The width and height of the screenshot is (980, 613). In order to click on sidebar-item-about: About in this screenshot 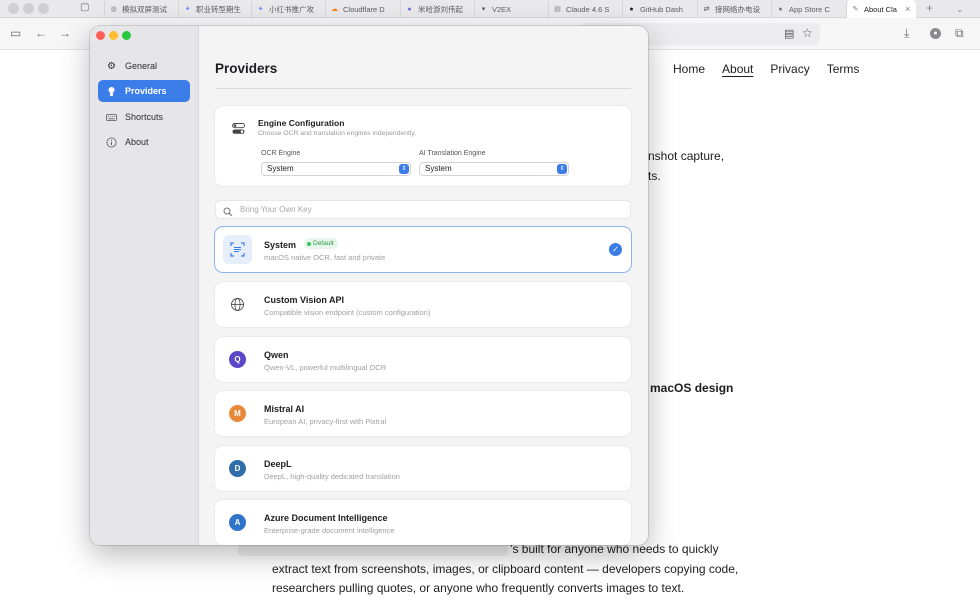, I will do `click(144, 142)`.